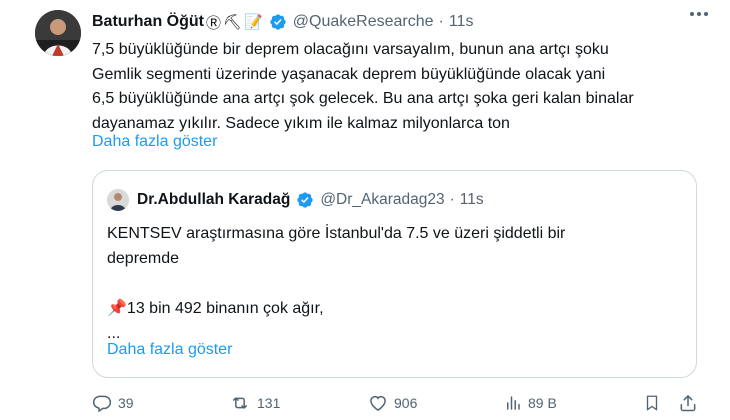  I want to click on view-count: 89 B, so click(542, 403).